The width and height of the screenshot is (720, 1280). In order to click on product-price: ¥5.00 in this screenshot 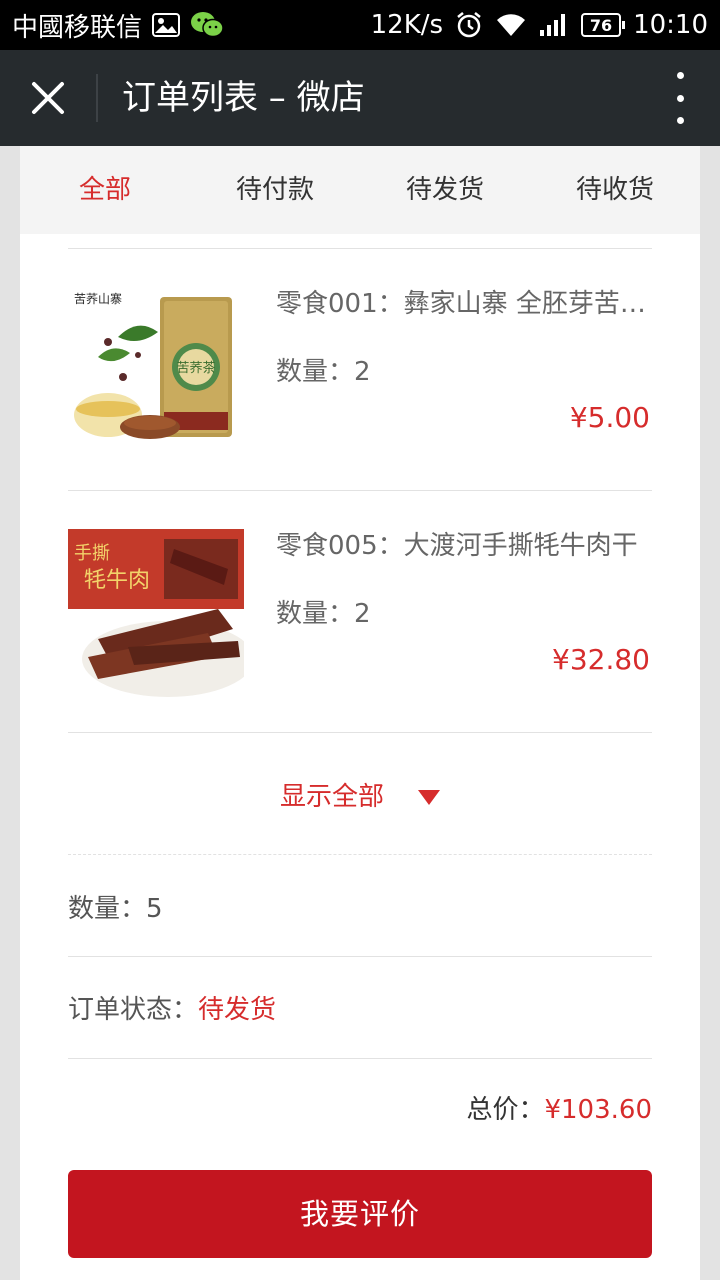, I will do `click(609, 417)`.